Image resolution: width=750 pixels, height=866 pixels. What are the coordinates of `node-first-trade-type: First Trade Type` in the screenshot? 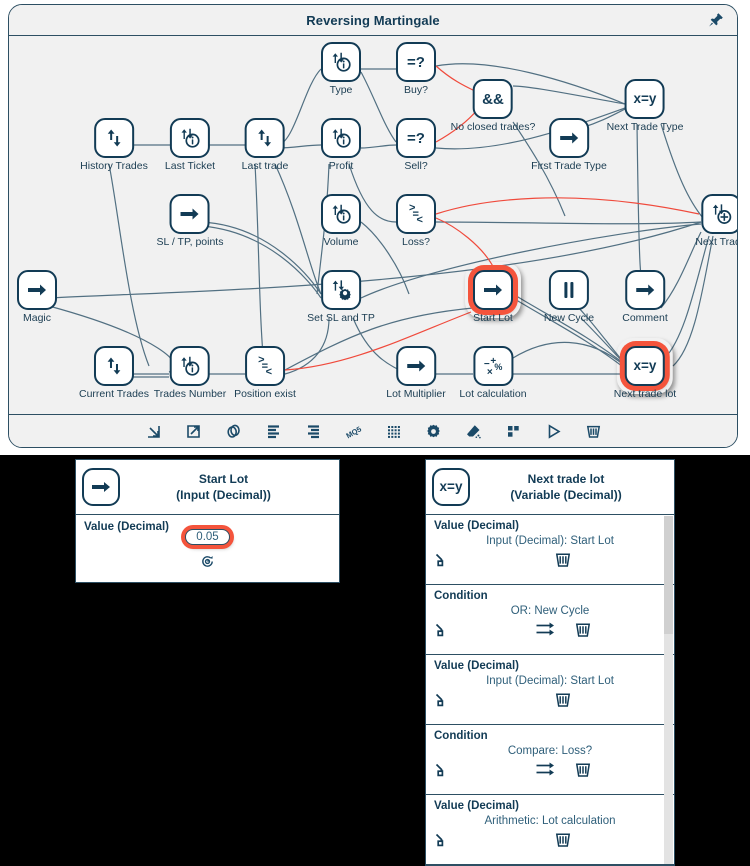 It's located at (569, 145).